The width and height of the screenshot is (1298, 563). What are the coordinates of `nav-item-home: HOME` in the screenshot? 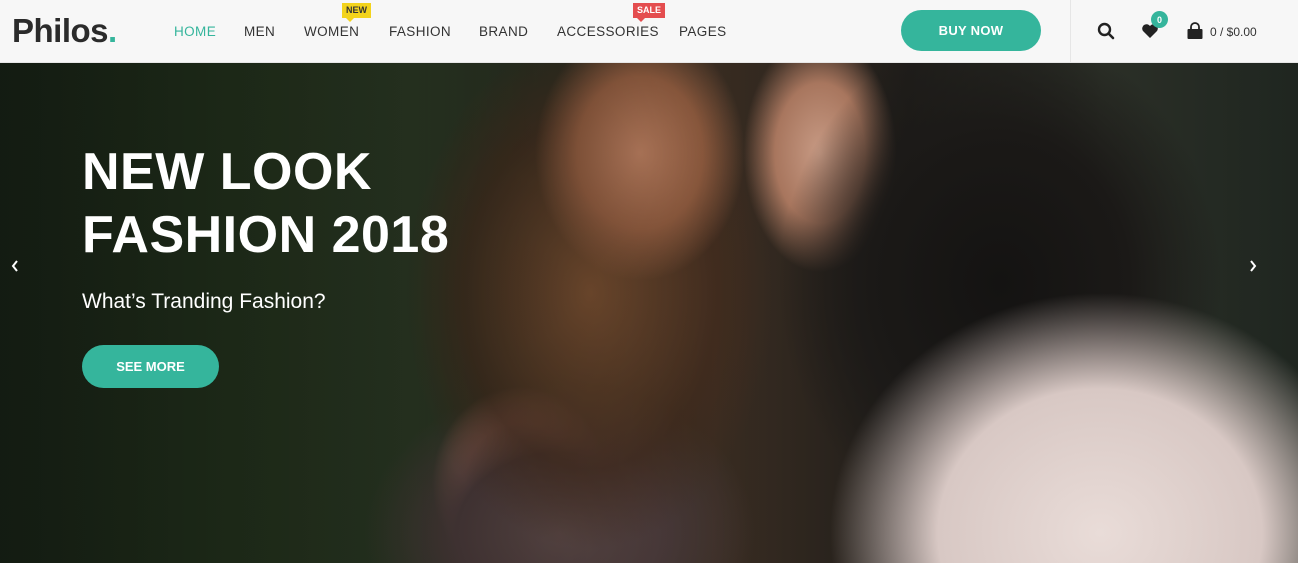 It's located at (195, 31).